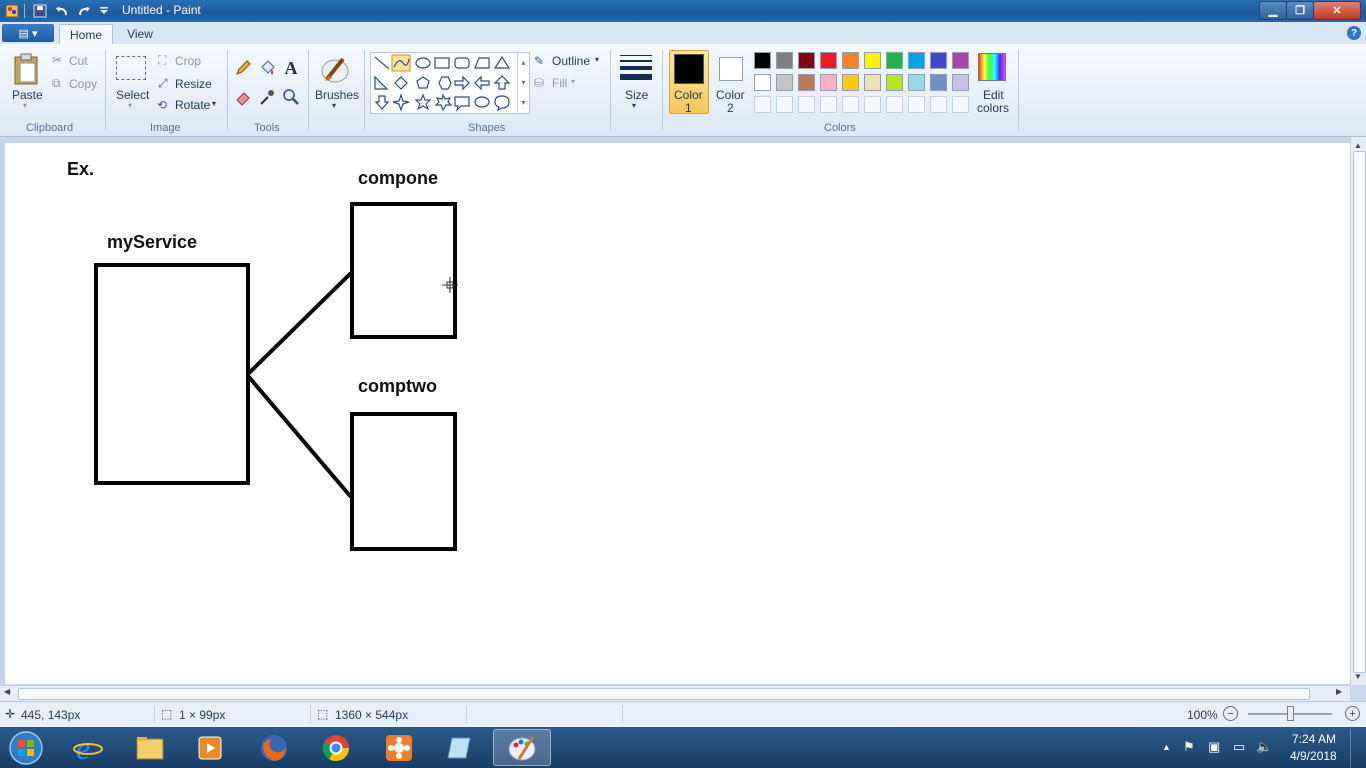  Describe the element at coordinates (993, 108) in the screenshot. I see `edit-colors-button-line2: colors` at that location.